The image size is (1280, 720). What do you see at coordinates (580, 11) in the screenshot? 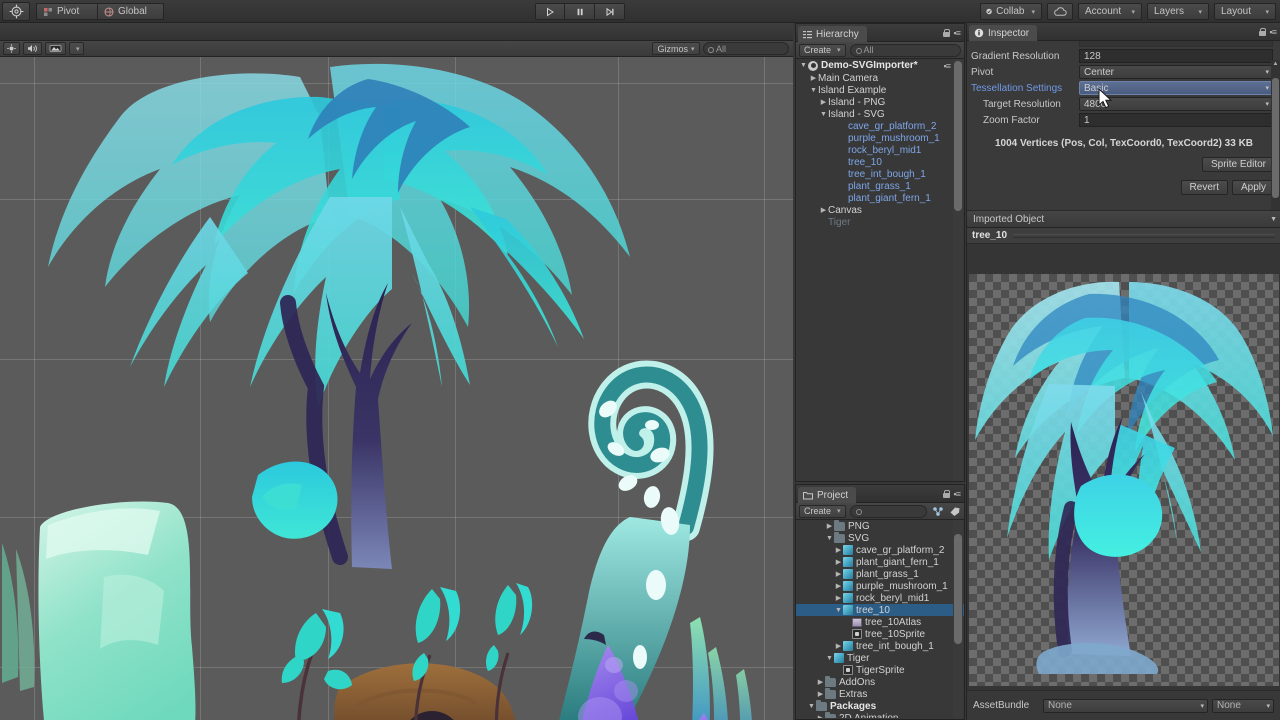
I see `pause-button` at bounding box center [580, 11].